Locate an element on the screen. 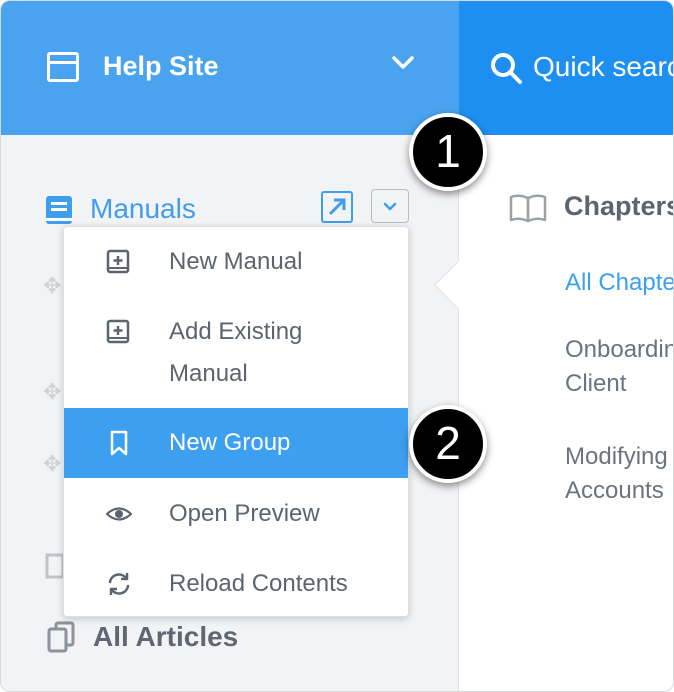  manuals-dropdown-button is located at coordinates (390, 206).